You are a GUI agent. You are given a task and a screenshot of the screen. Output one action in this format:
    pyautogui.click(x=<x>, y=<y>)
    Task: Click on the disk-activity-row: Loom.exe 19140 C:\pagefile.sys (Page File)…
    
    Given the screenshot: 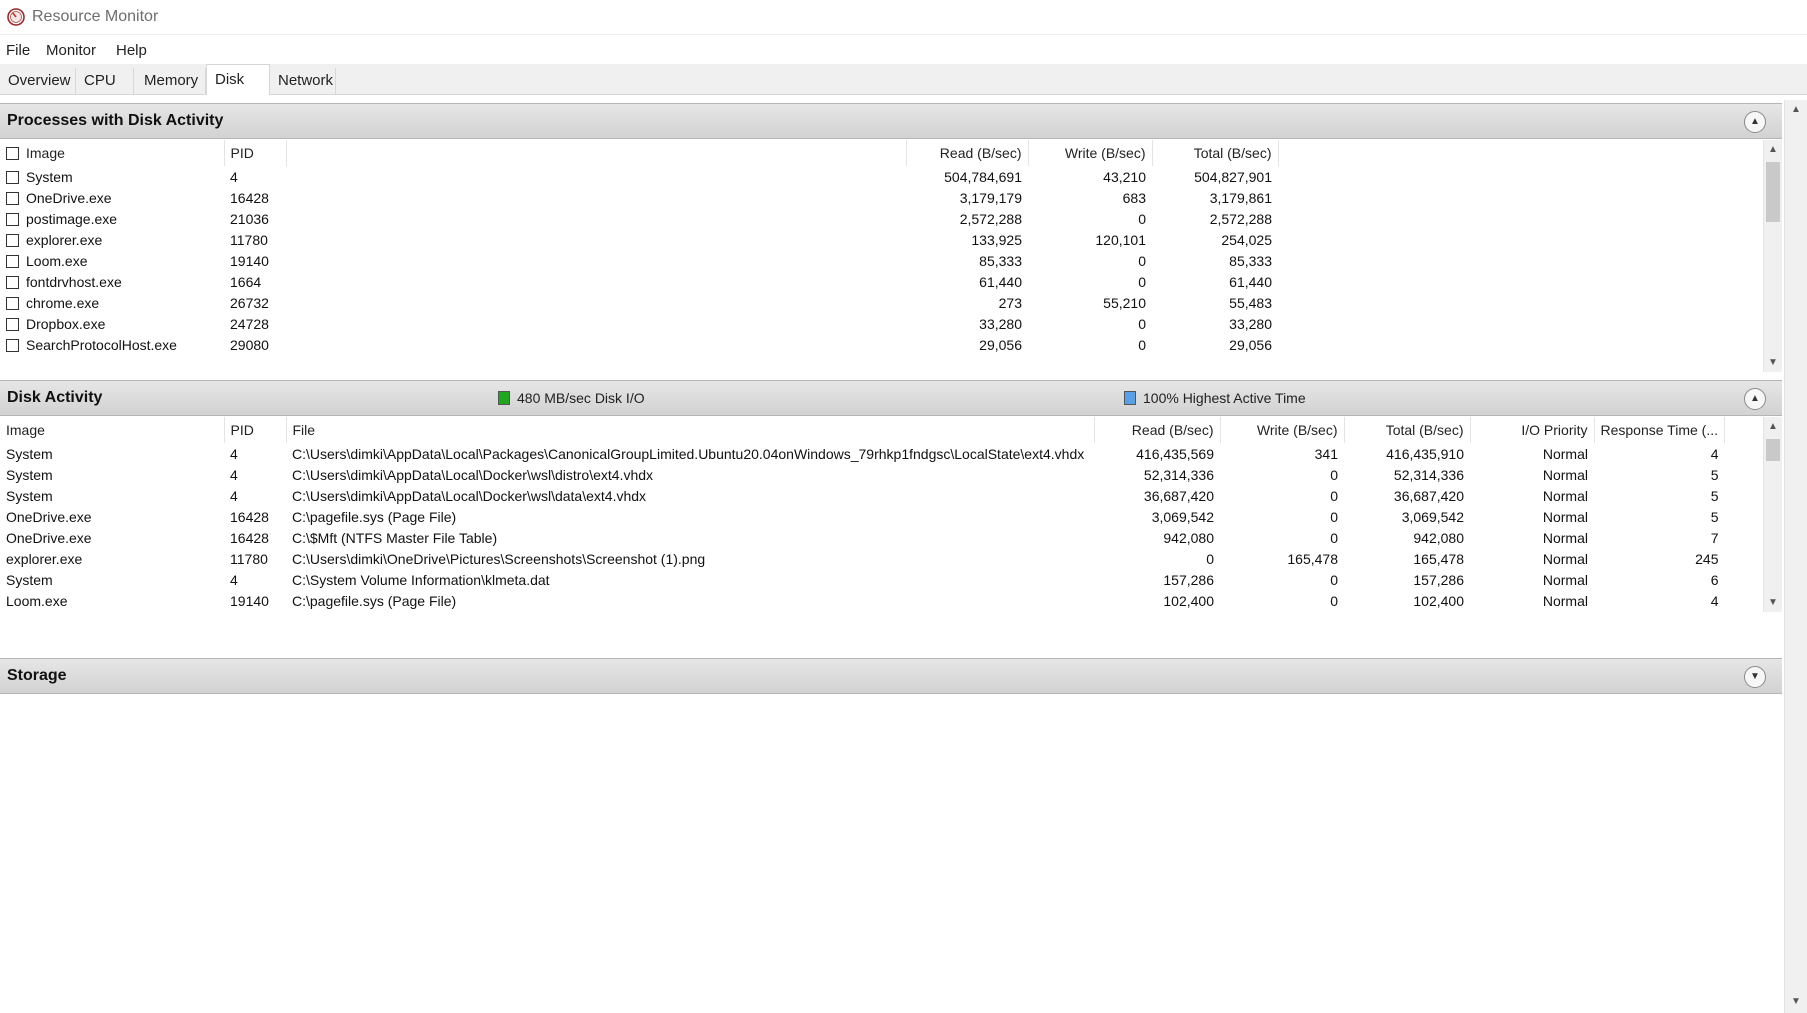 What is the action you would take?
    pyautogui.click(x=862, y=600)
    